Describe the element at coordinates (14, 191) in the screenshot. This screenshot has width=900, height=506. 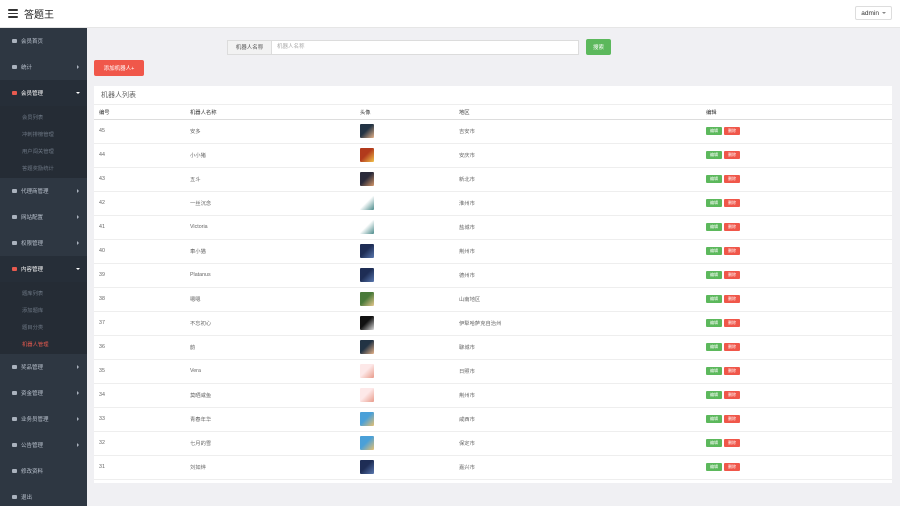
I see `group-icon` at that location.